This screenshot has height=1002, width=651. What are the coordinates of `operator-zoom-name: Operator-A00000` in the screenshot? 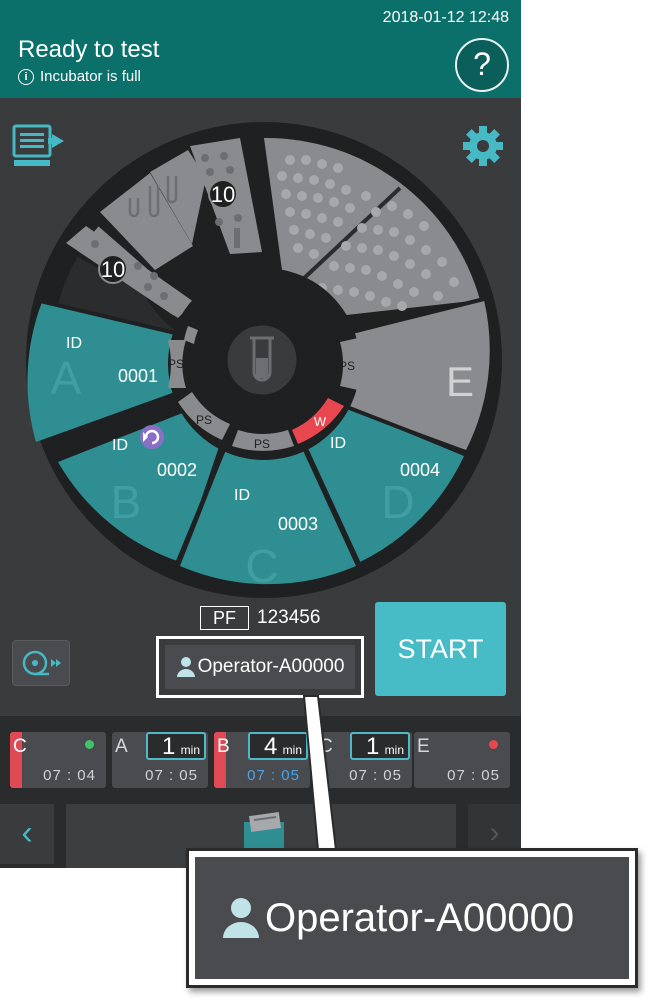 It's located at (420, 917).